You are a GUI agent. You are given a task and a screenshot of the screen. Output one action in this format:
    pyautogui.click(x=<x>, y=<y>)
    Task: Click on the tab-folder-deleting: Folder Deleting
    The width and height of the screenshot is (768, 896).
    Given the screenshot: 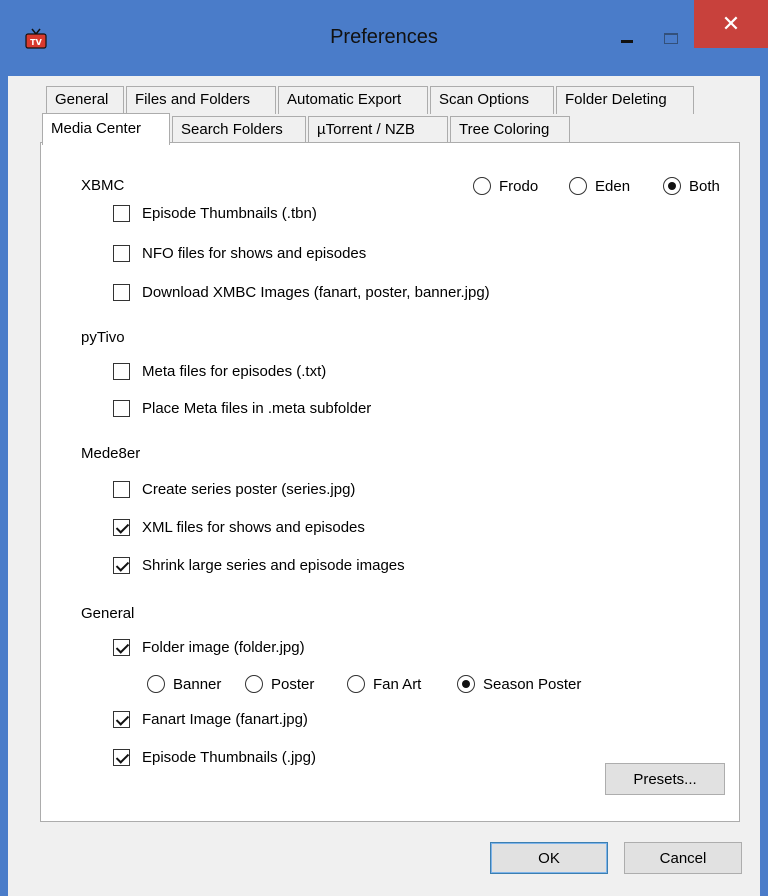 What is the action you would take?
    pyautogui.click(x=625, y=100)
    